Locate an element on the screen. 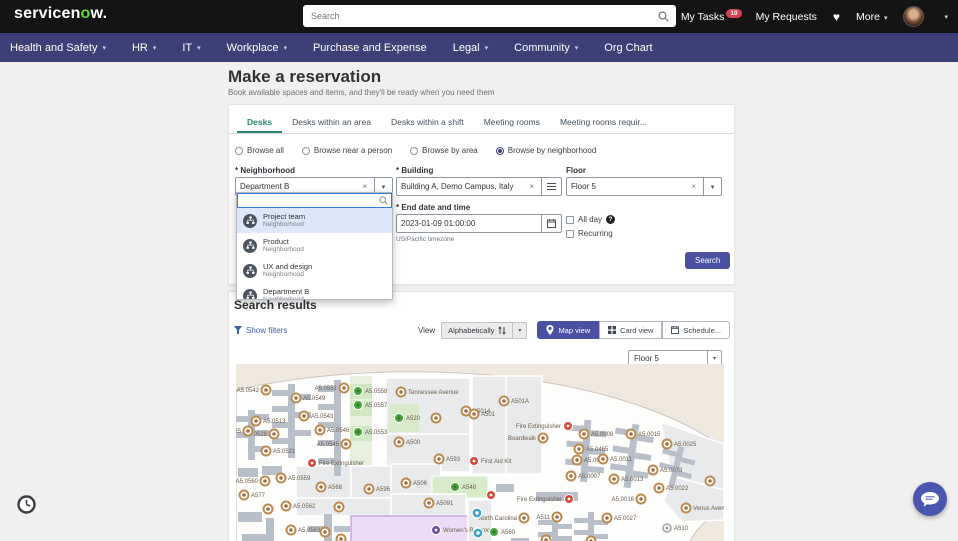  nav-item-health-and-safety: Health and Safety ▾ is located at coordinates (58, 48).